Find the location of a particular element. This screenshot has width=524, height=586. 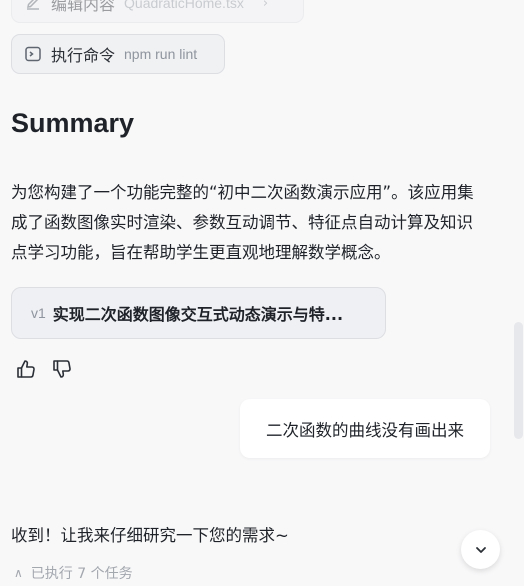

tool-call-label: 编辑内容 is located at coordinates (83, 7).